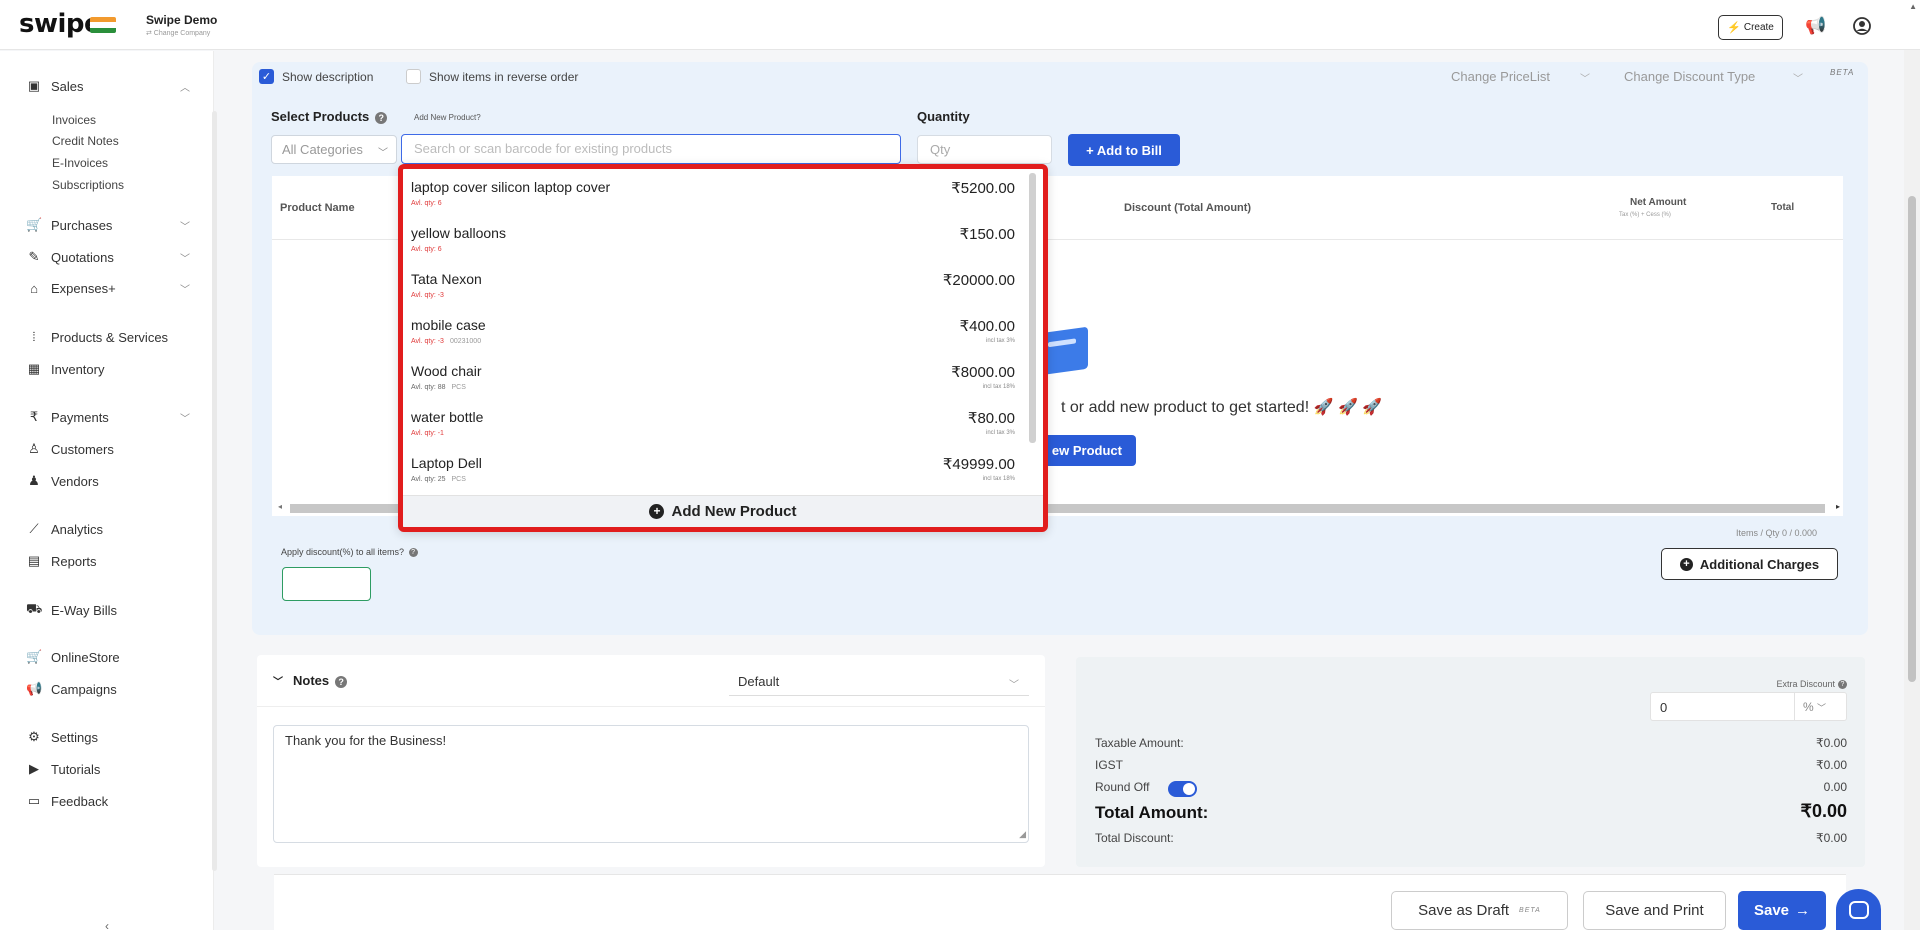 The image size is (1920, 930). What do you see at coordinates (426, 203) in the screenshot?
I see `available-qty-value: Avl. qty: 6` at bounding box center [426, 203].